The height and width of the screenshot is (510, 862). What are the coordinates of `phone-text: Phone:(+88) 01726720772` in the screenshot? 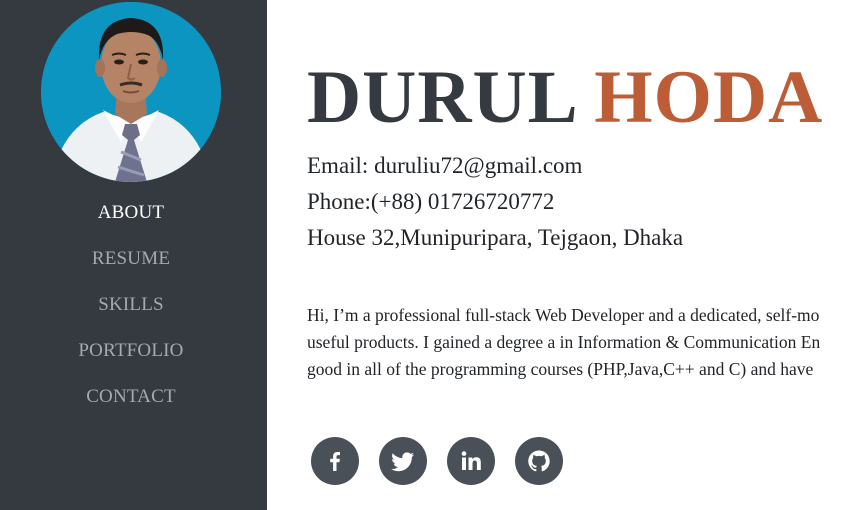 It's located at (431, 201).